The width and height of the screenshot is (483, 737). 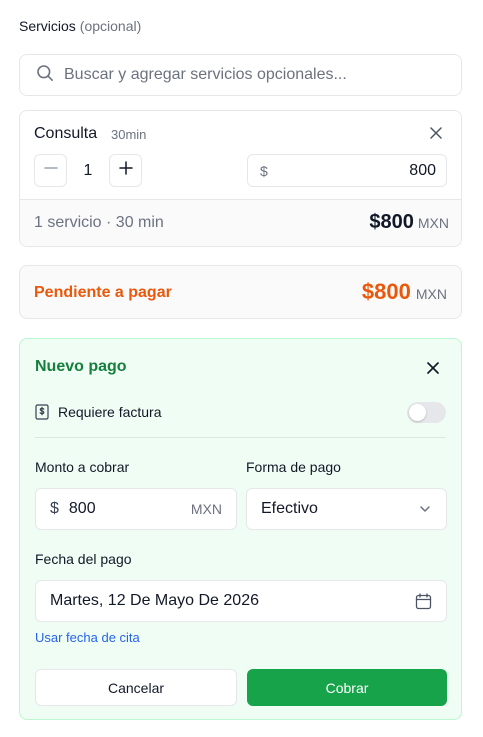 What do you see at coordinates (289, 508) in the screenshot?
I see `payment-method-value: Efectivo` at bounding box center [289, 508].